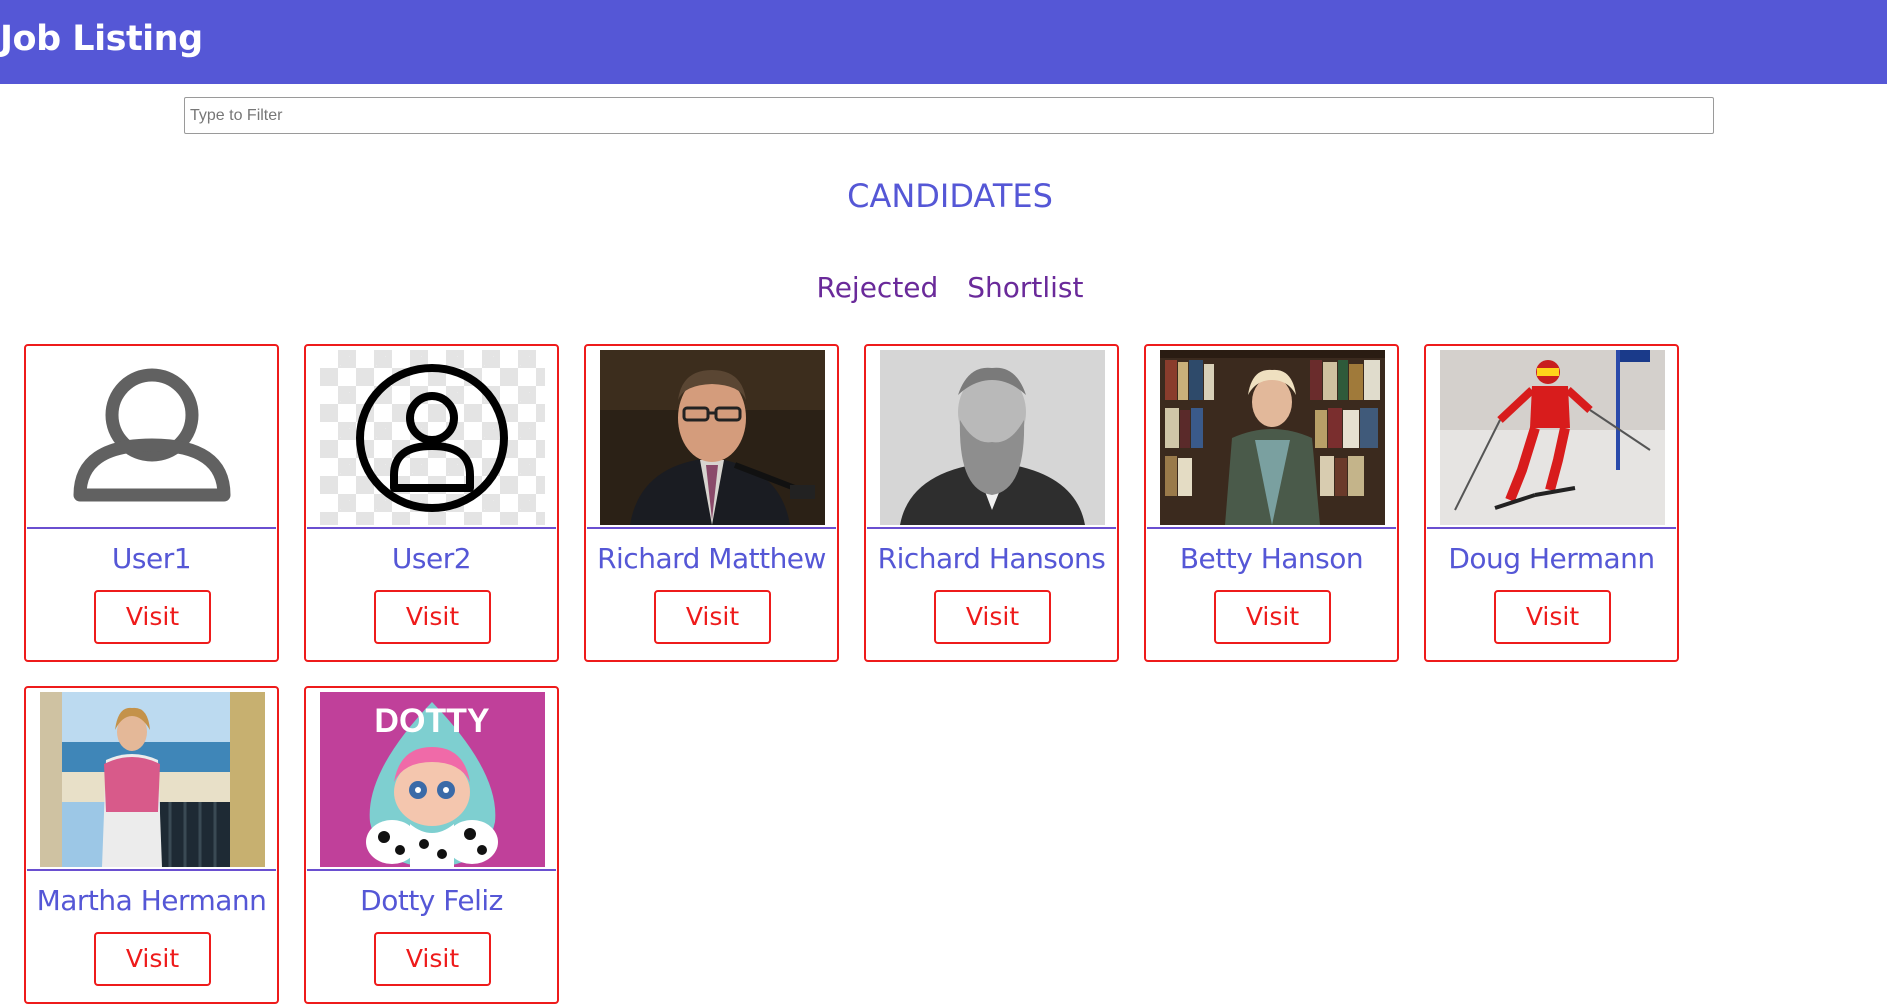 The width and height of the screenshot is (1887, 1004). What do you see at coordinates (991, 558) in the screenshot?
I see `candidate-name: Richard Hansons` at bounding box center [991, 558].